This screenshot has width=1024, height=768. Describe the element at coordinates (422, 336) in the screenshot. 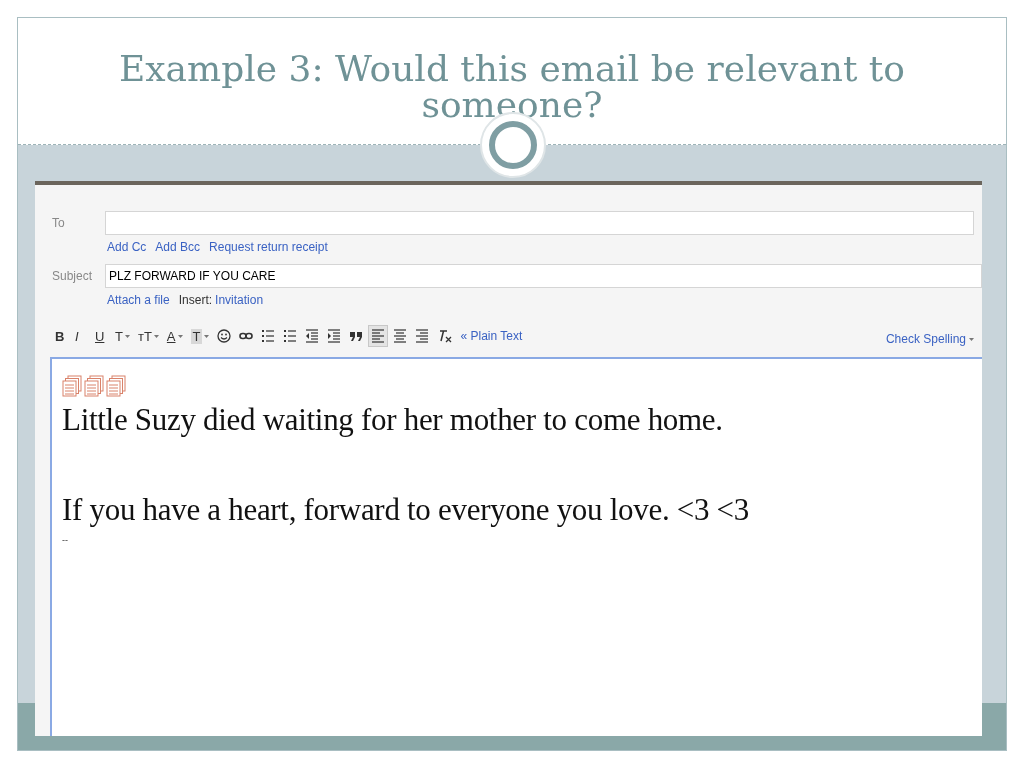

I see `align-right-icon` at that location.